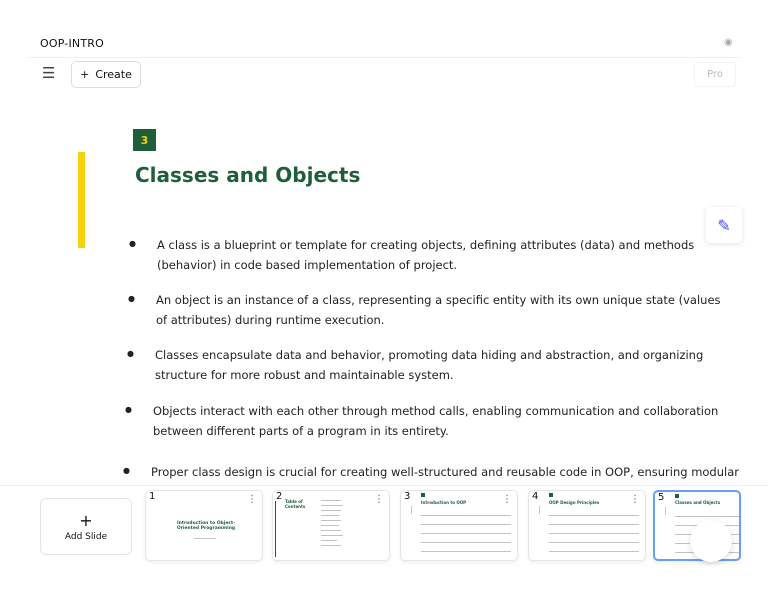  What do you see at coordinates (444, 502) in the screenshot?
I see `thumb-title: Introduction to OOP` at bounding box center [444, 502].